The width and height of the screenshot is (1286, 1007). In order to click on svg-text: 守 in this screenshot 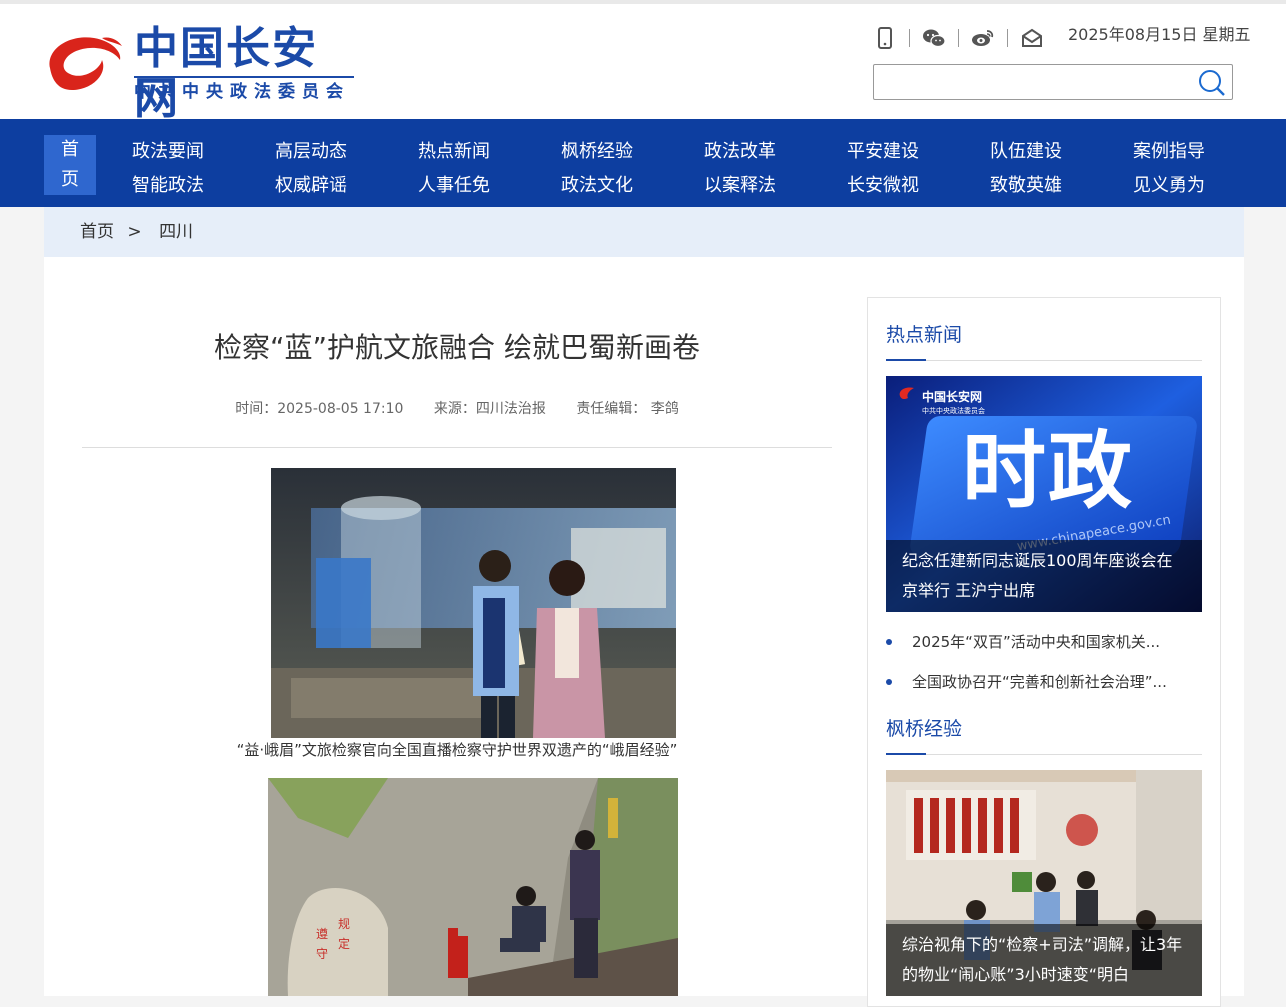, I will do `click(322, 954)`.